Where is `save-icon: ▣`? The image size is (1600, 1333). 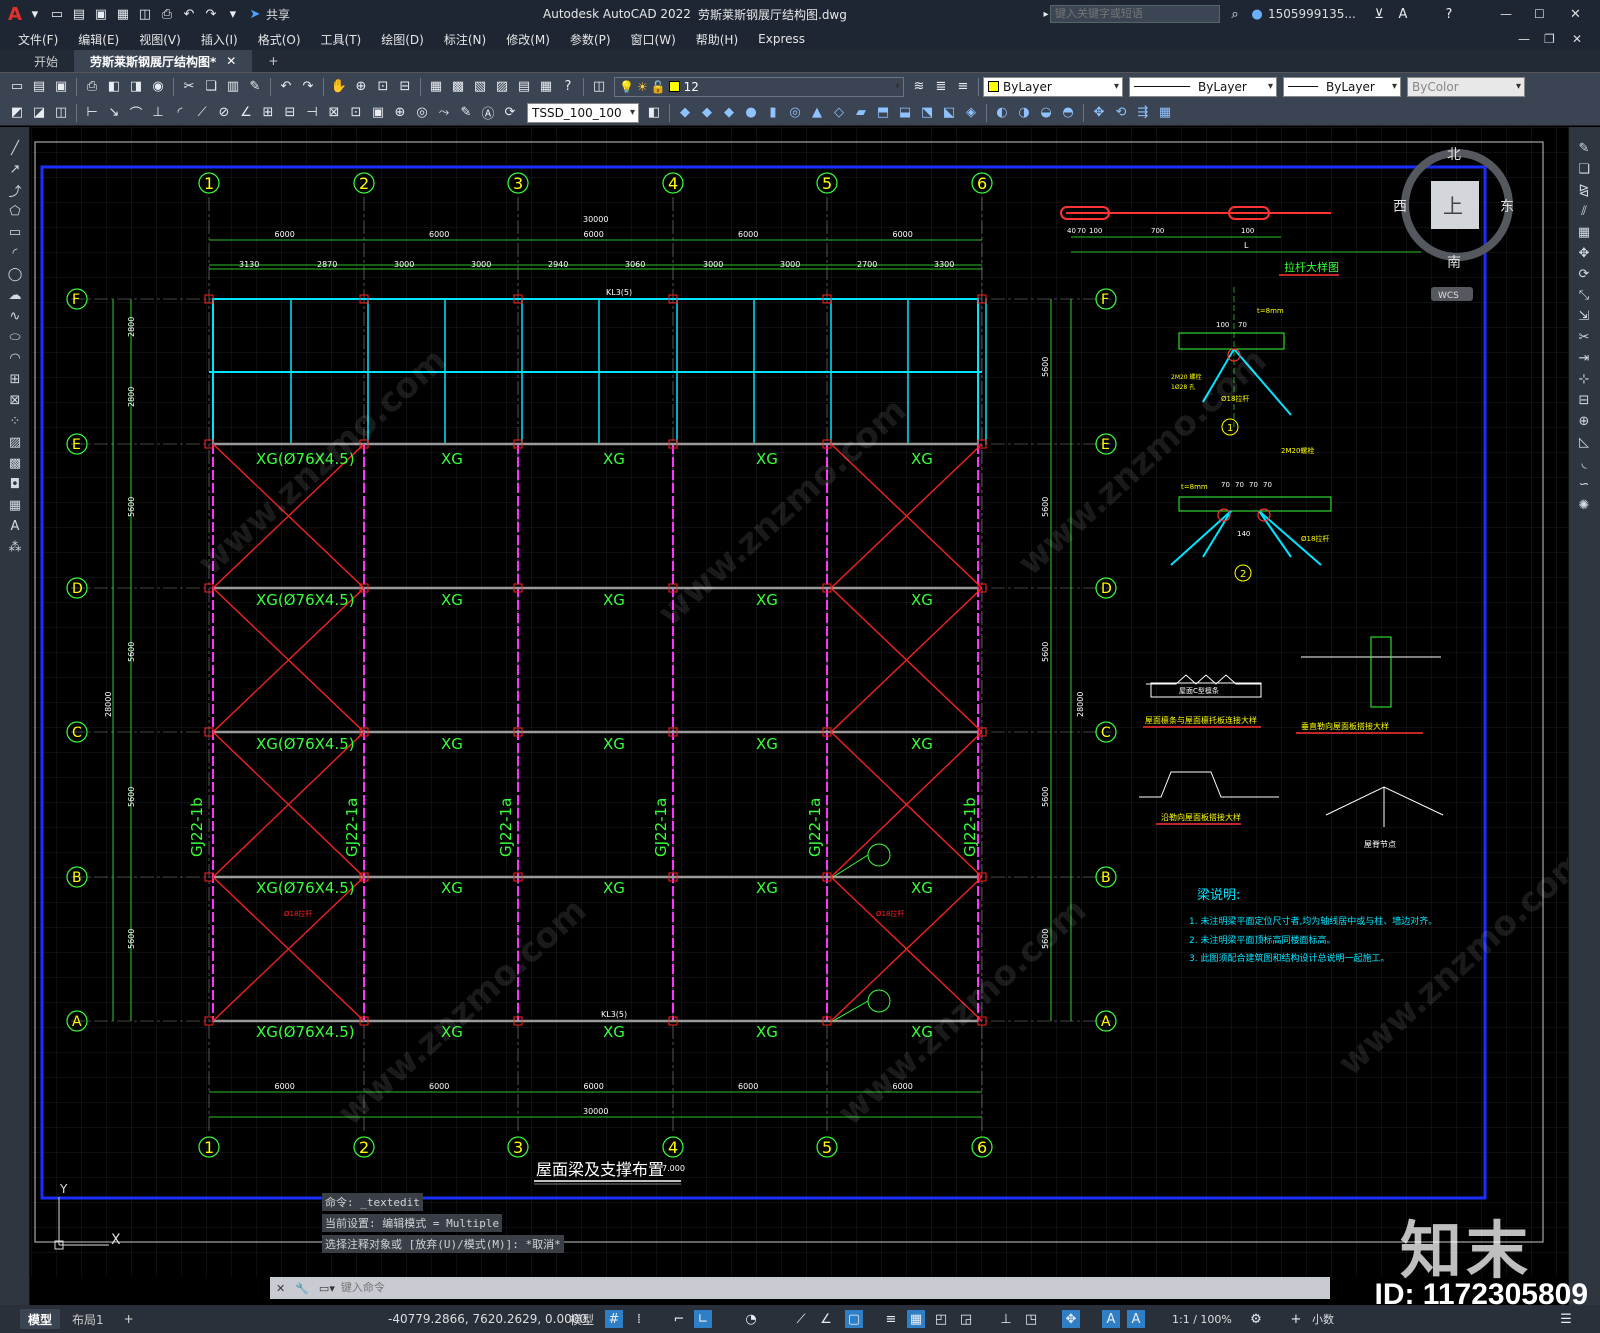
save-icon: ▣ is located at coordinates (101, 14).